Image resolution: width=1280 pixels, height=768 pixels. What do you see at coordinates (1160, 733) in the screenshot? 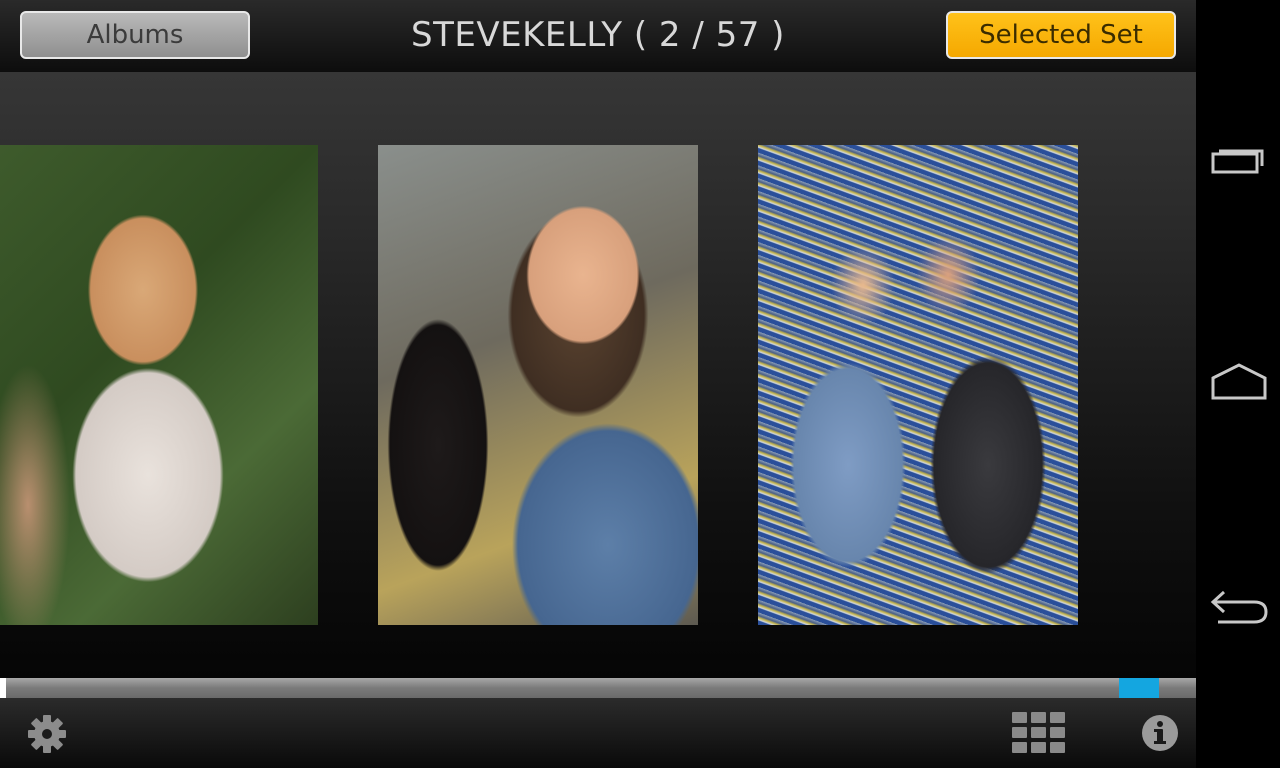
I see `info-icon` at bounding box center [1160, 733].